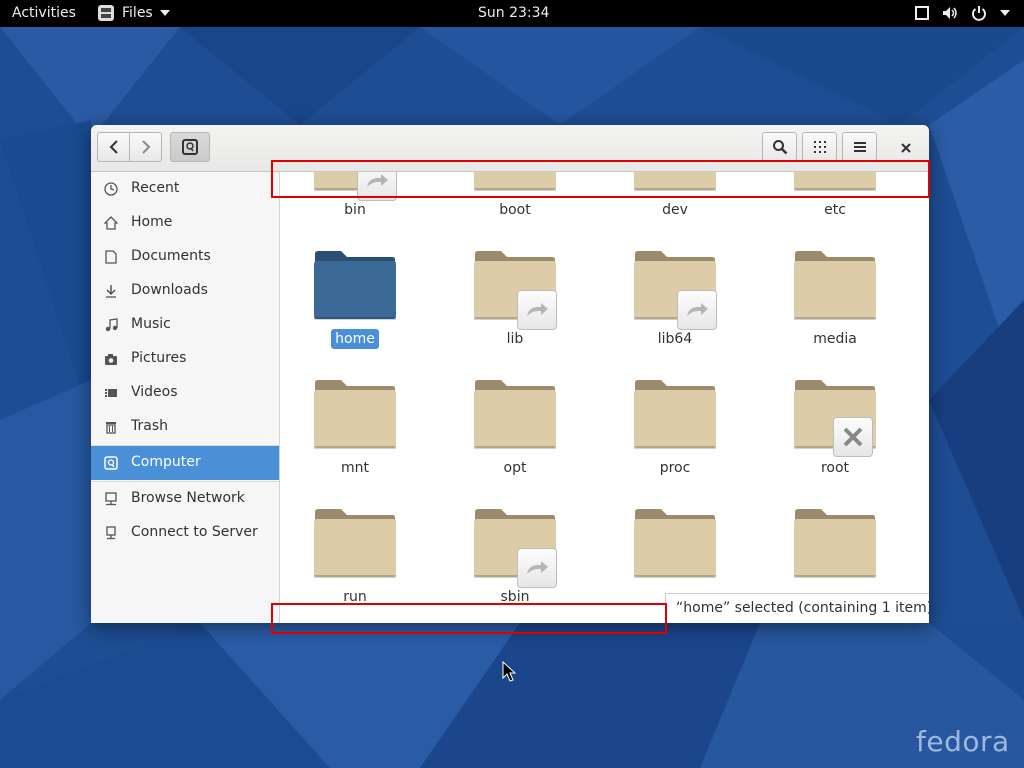  I want to click on file-item: proc, so click(671, 441).